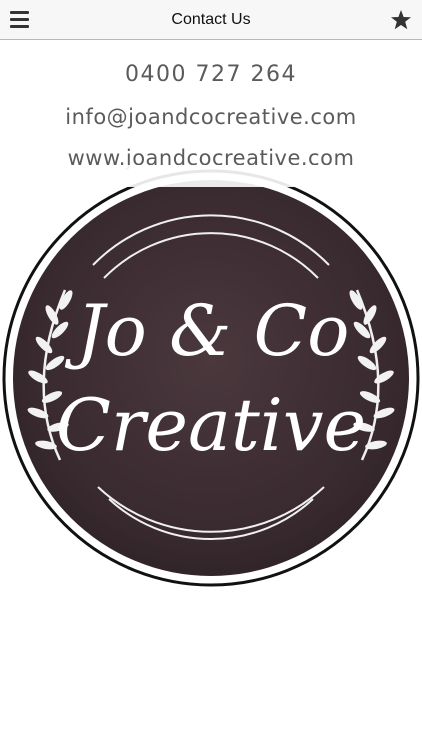 This screenshot has width=422, height=750. I want to click on page-title: Contact Us, so click(211, 19).